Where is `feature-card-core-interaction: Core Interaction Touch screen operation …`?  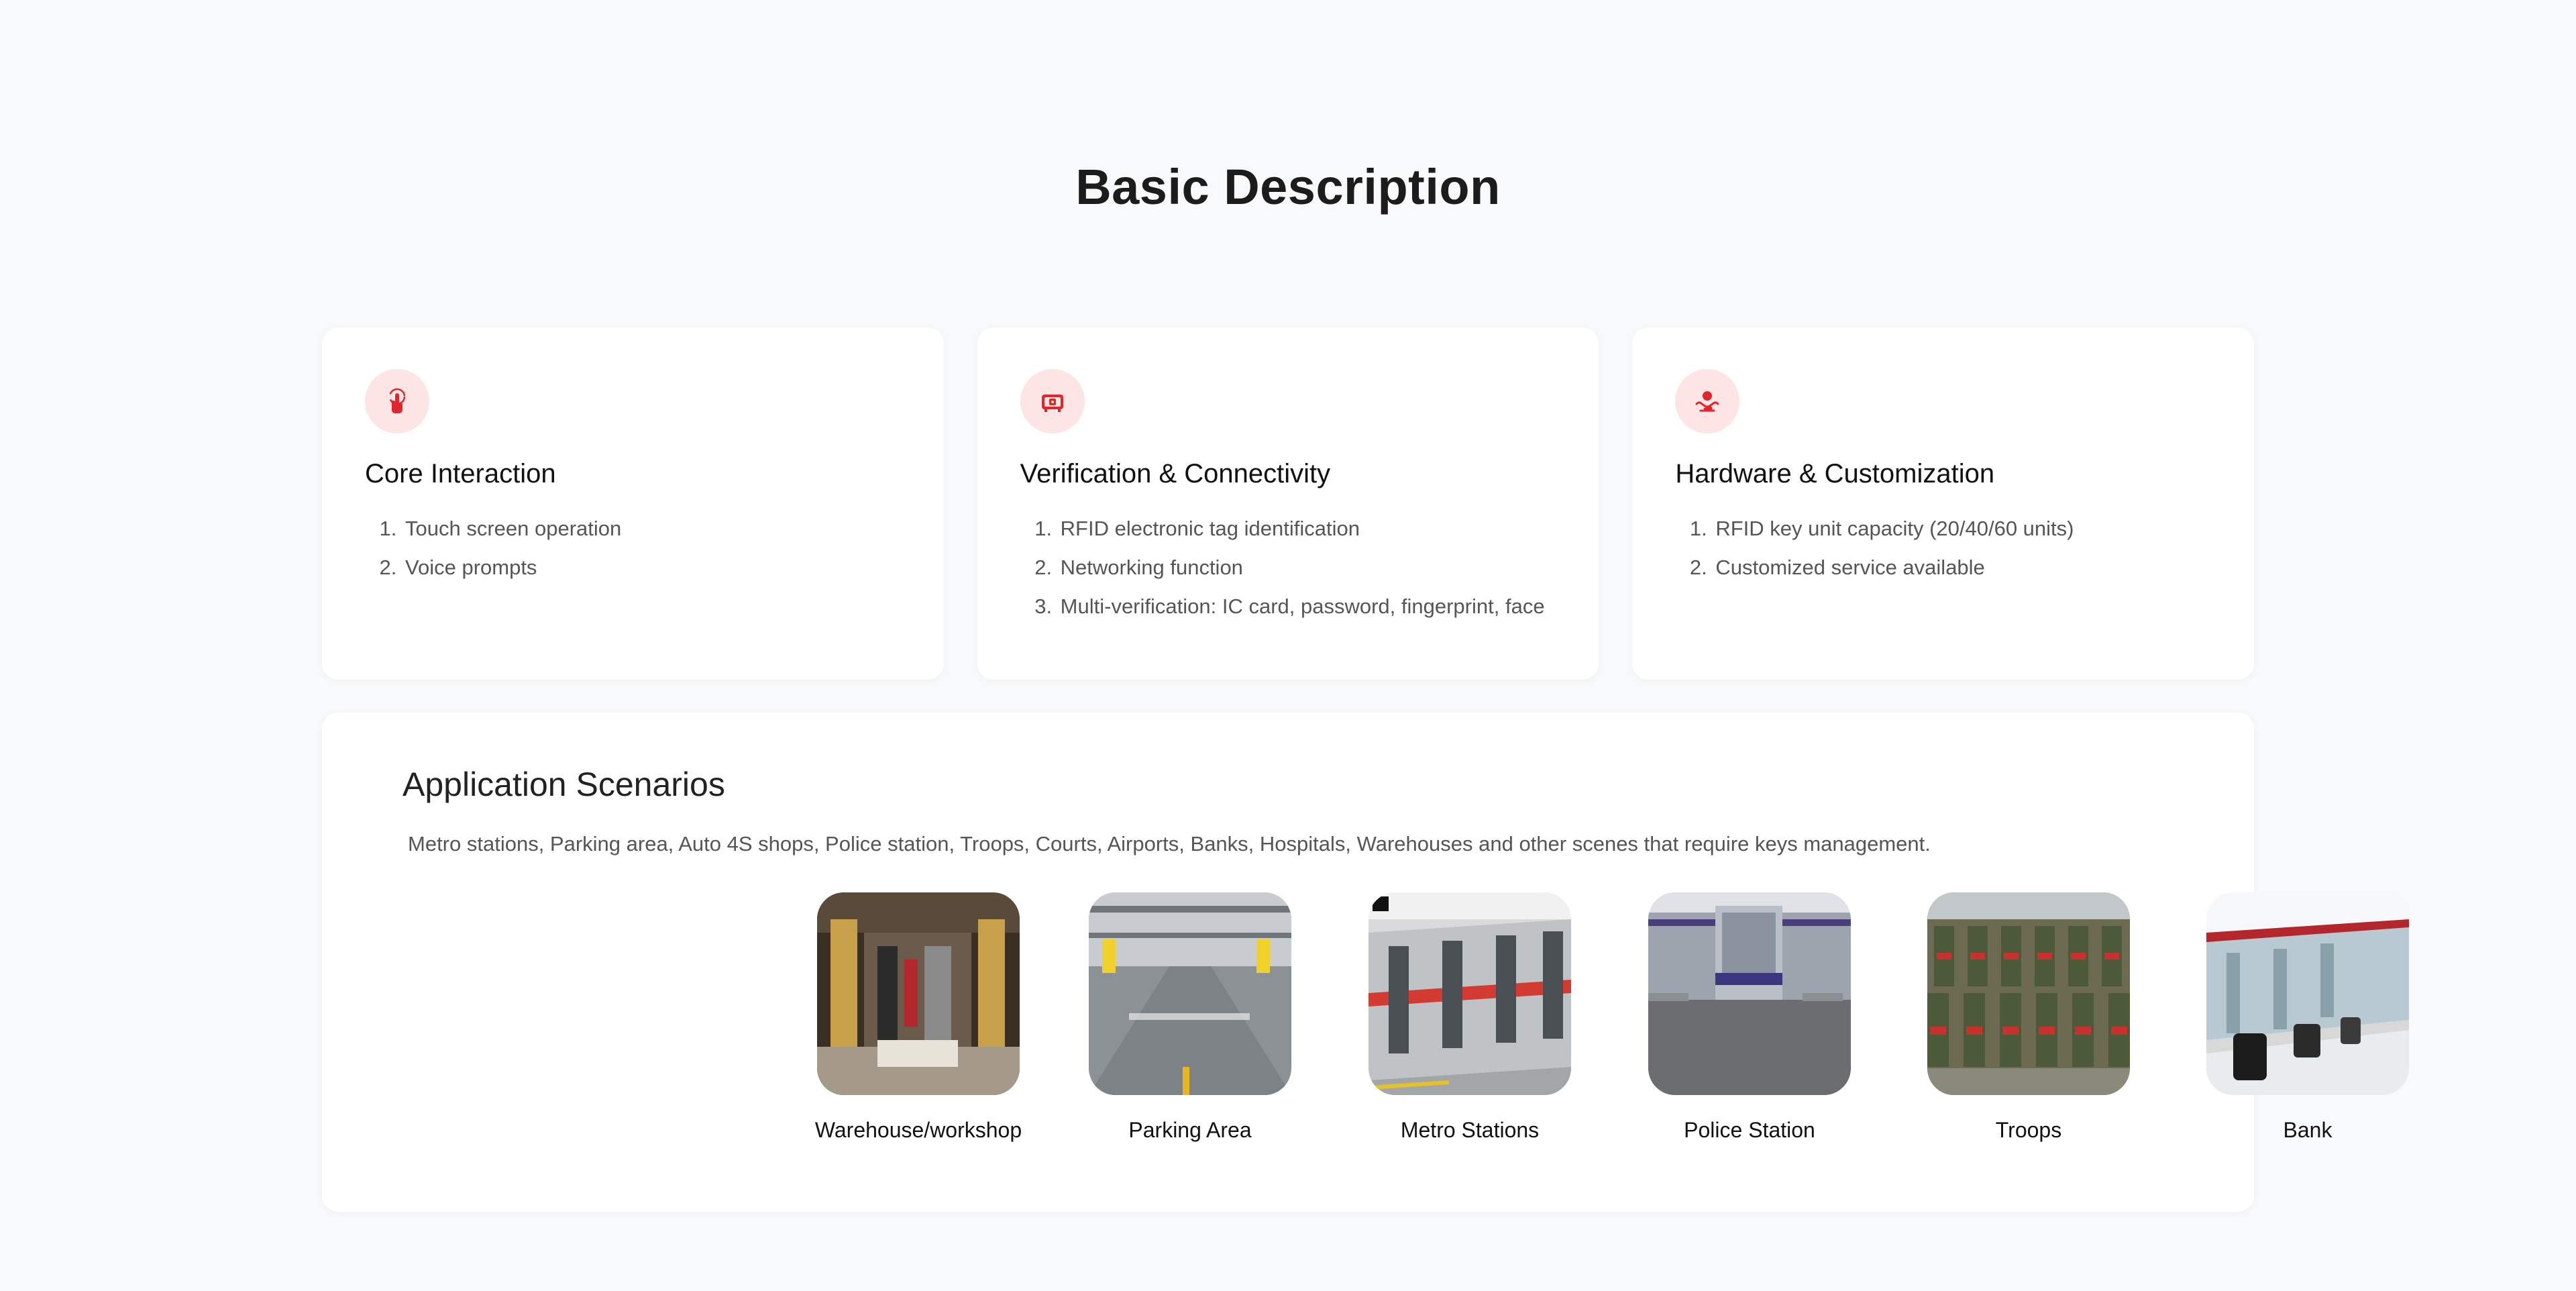
feature-card-core-interaction: Core Interaction Touch screen operation … is located at coordinates (633, 503).